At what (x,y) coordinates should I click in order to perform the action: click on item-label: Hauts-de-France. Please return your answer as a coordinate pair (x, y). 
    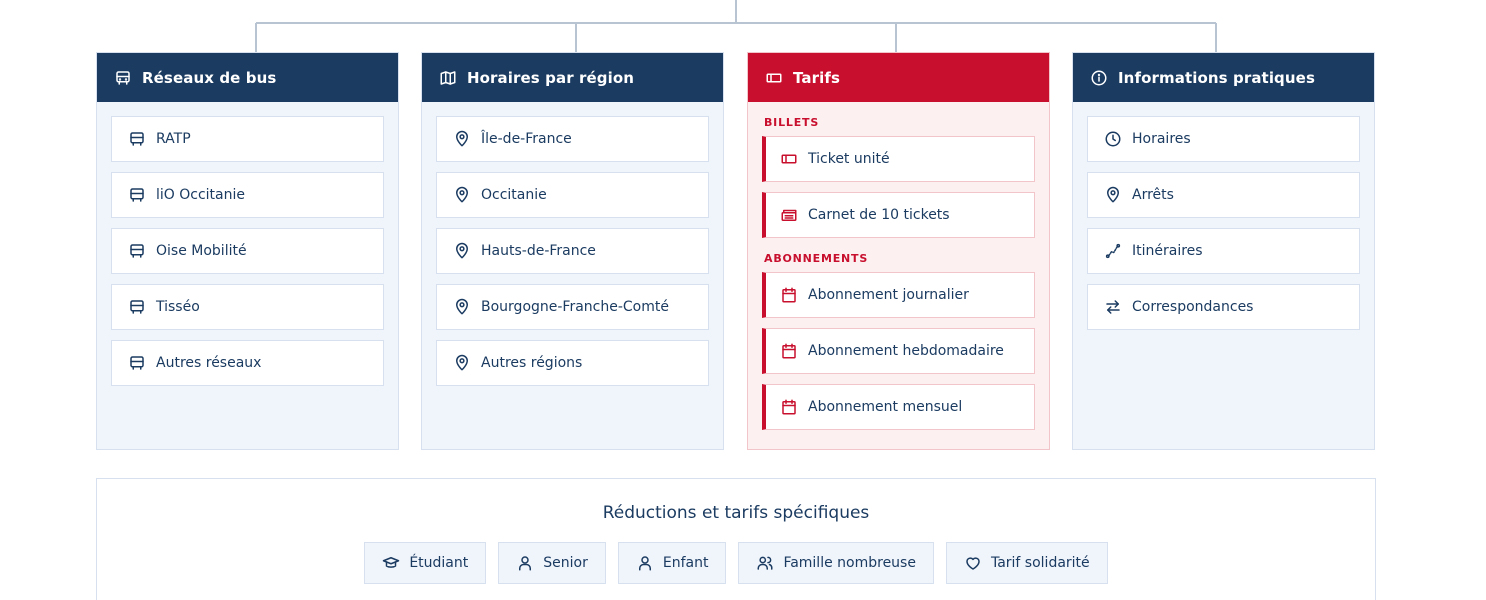
    Looking at the image, I should click on (538, 251).